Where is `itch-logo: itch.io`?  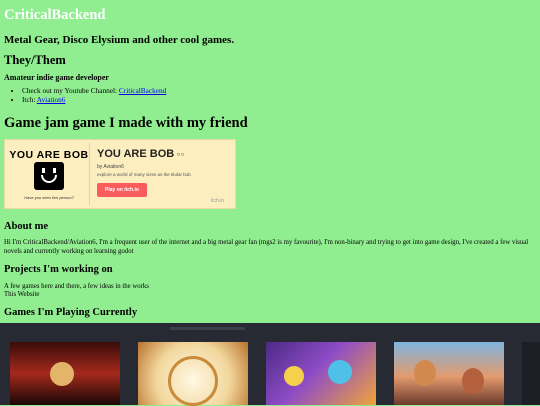
itch-logo: itch.io is located at coordinates (217, 201).